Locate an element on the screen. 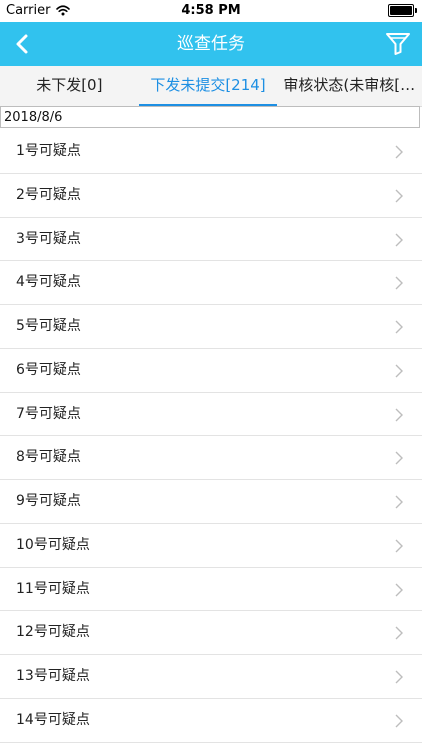 This screenshot has height=750, width=422. list-item-label: 7号可疑点 is located at coordinates (48, 413).